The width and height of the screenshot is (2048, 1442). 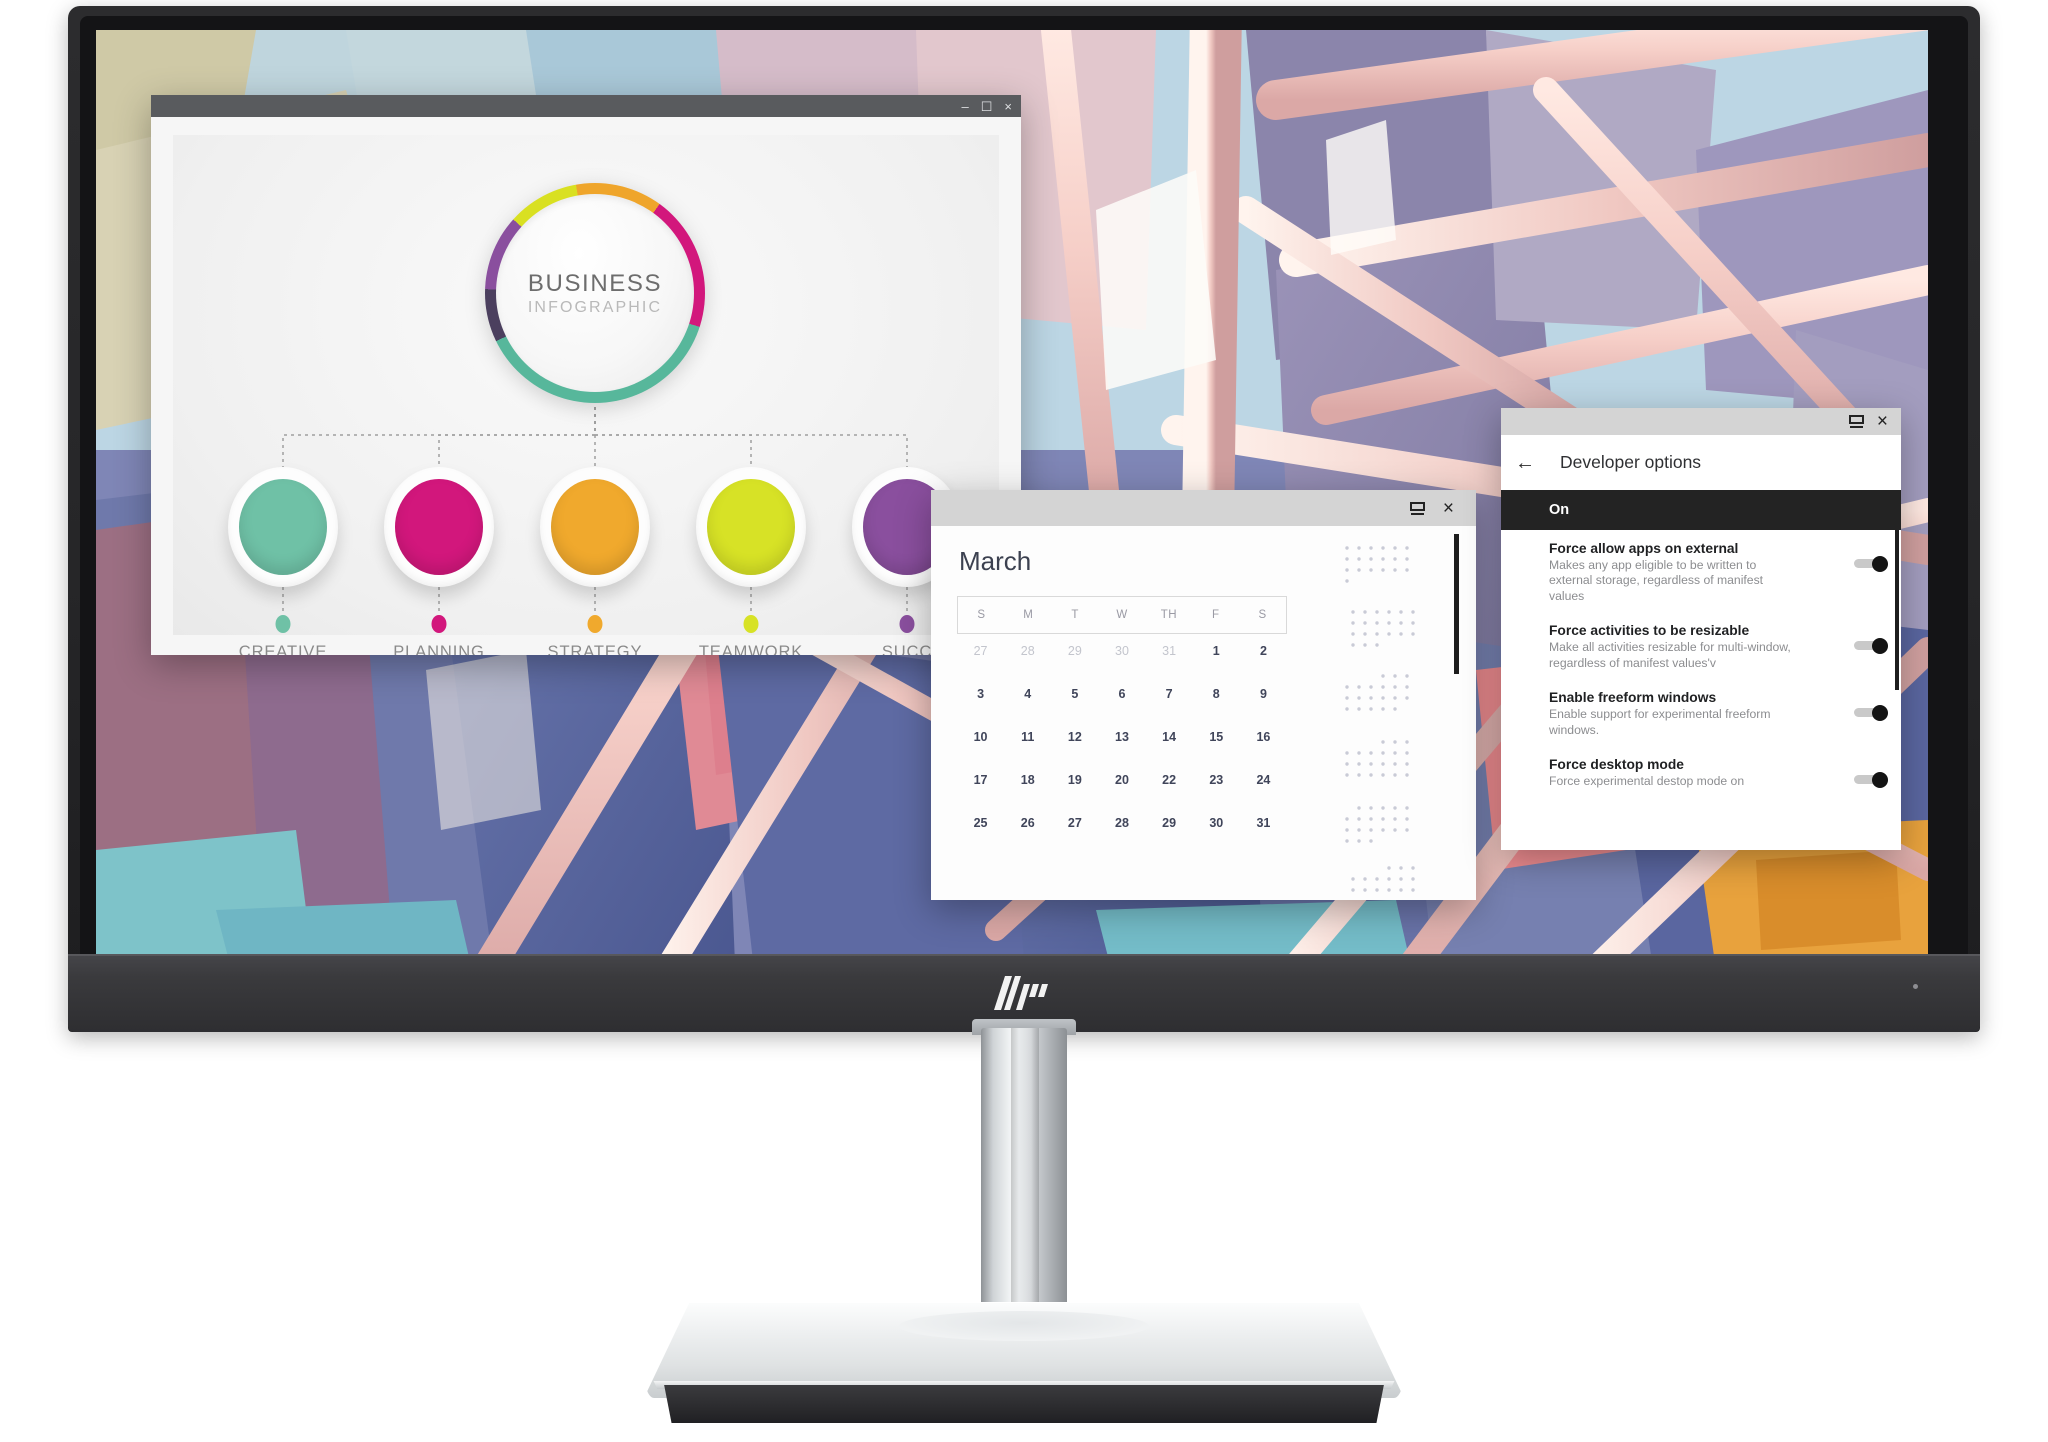 What do you see at coordinates (1216, 651) in the screenshot?
I see `calendar-day: 1` at bounding box center [1216, 651].